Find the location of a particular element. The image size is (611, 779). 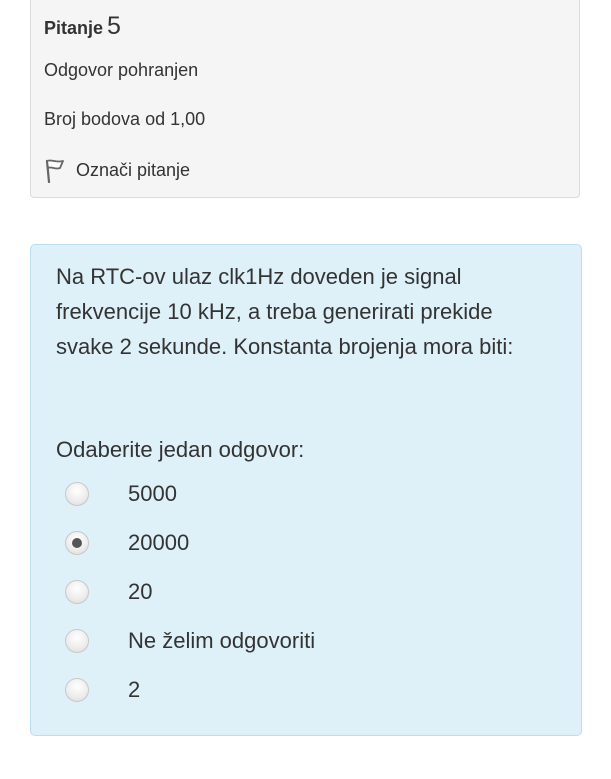

answer-option: 20000 is located at coordinates (306, 543).